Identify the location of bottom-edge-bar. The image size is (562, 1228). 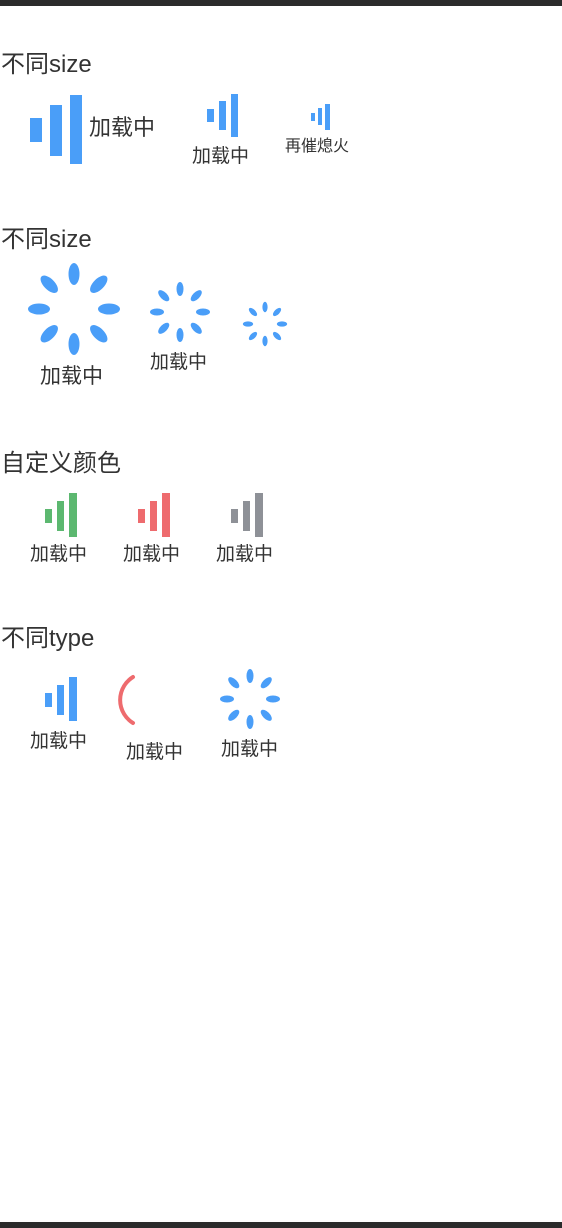
(281, 1225).